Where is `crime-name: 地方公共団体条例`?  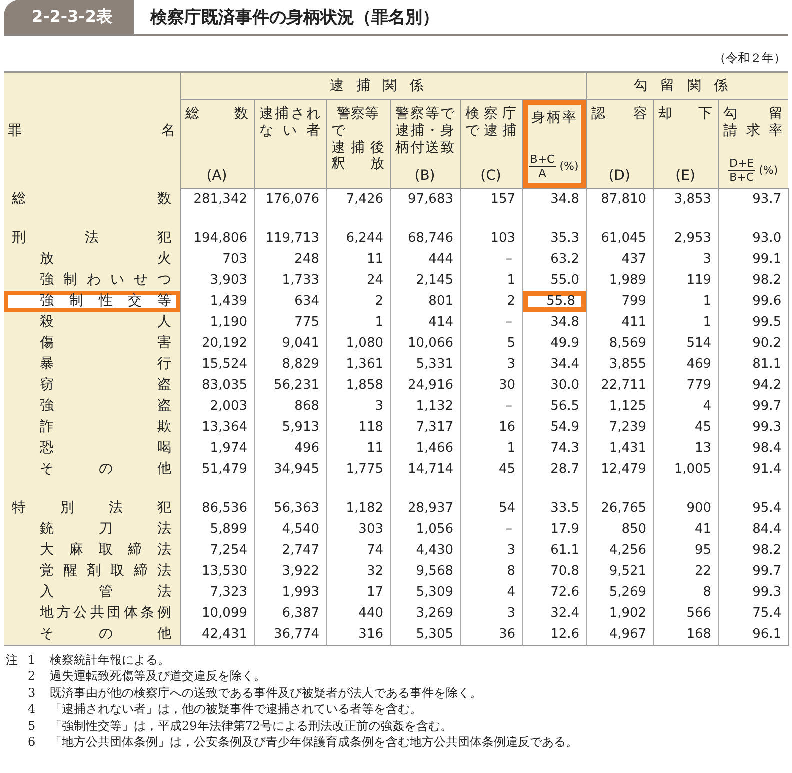 crime-name: 地方公共団体条例 is located at coordinates (105, 613).